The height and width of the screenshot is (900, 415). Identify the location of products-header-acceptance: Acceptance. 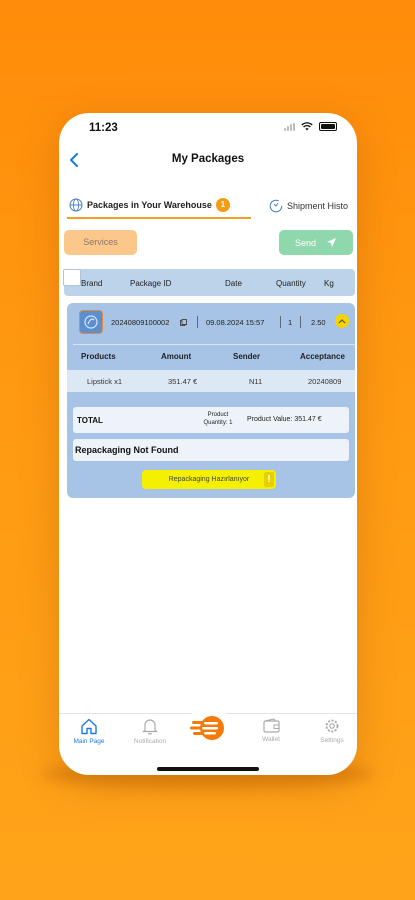
(322, 356).